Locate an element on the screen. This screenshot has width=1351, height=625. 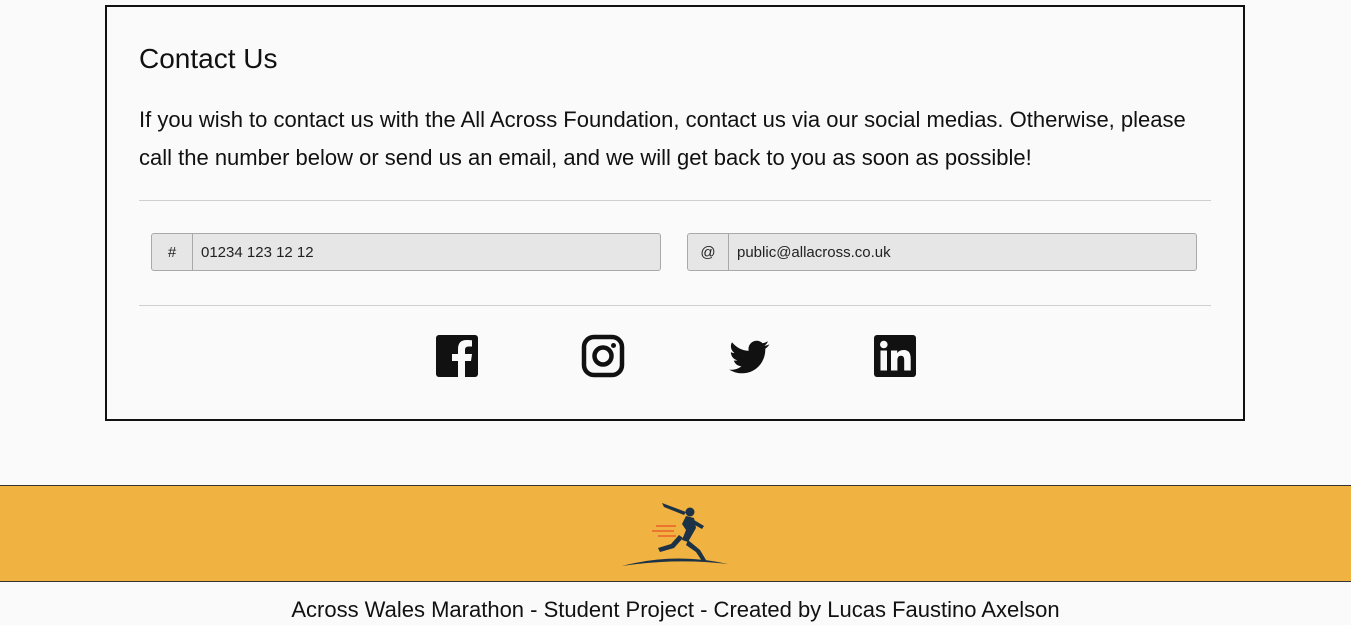
twitter-icon is located at coordinates (749, 357).